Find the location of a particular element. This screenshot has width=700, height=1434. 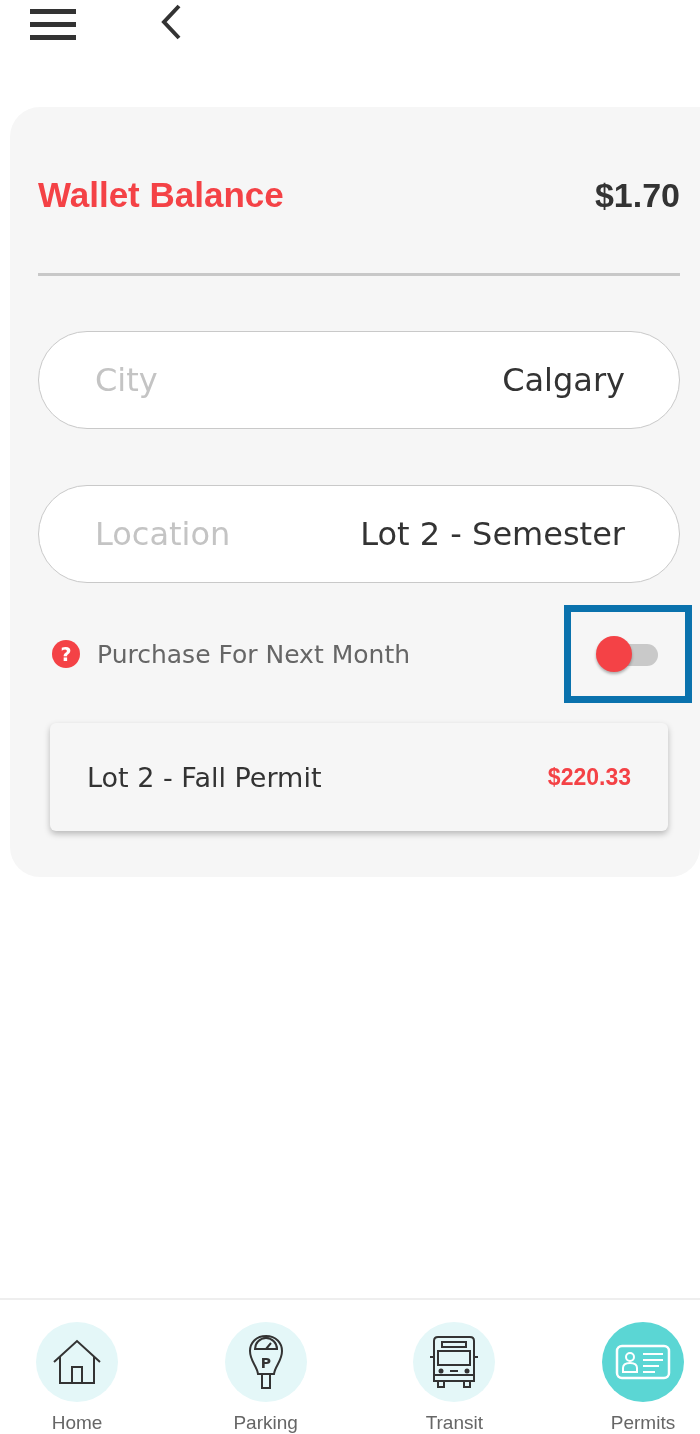

wallet-title: Wallet Balance is located at coordinates (161, 195).